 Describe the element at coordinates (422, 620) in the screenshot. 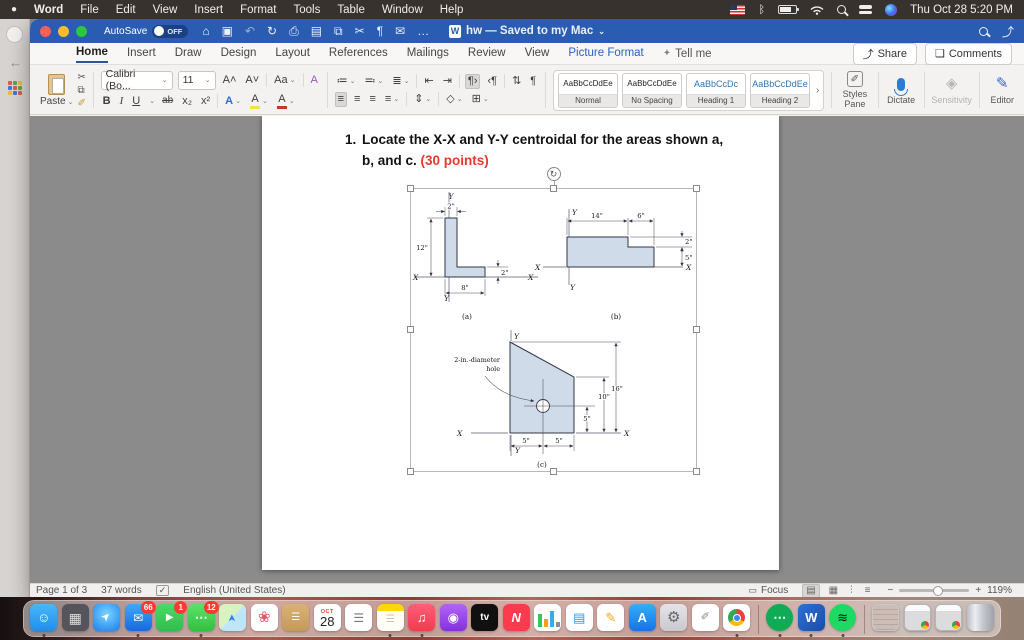

I see `music-dock-icon: ♫` at that location.